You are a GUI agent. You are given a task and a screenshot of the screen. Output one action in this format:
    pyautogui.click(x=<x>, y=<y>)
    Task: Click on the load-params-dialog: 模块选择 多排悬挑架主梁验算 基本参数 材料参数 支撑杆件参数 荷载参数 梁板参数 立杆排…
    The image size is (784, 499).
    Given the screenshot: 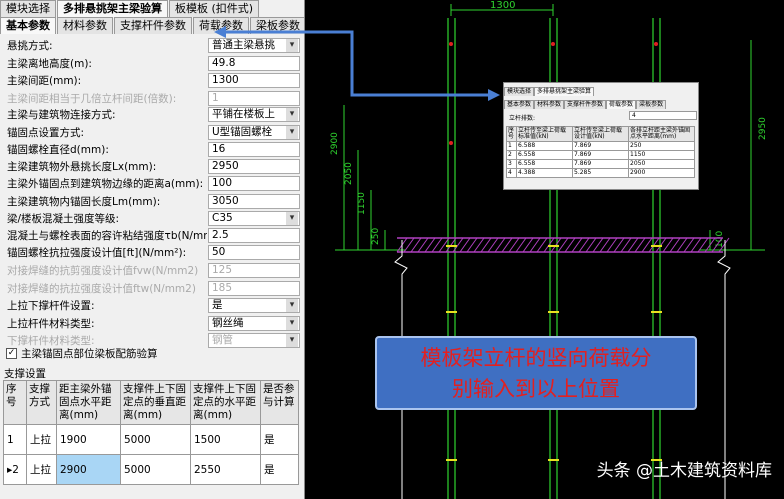 What is the action you would take?
    pyautogui.click(x=601, y=136)
    